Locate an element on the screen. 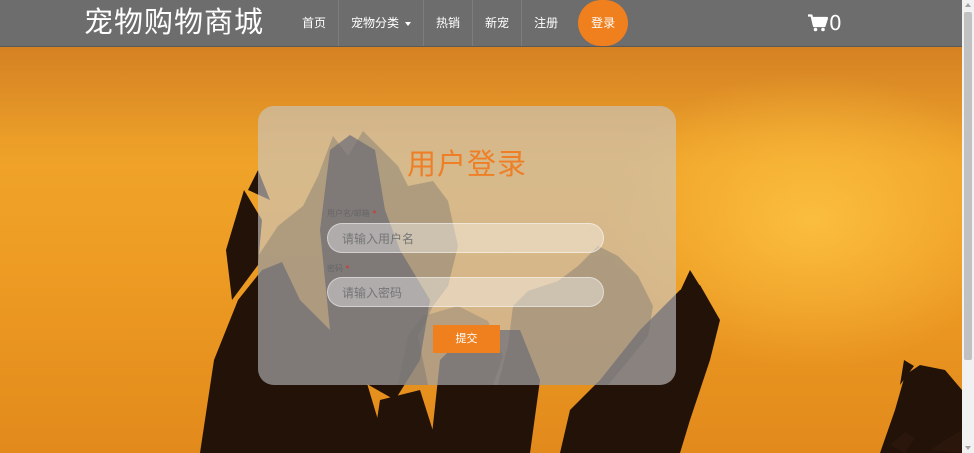 The image size is (974, 453). password-label-text: 密码 is located at coordinates (335, 268).